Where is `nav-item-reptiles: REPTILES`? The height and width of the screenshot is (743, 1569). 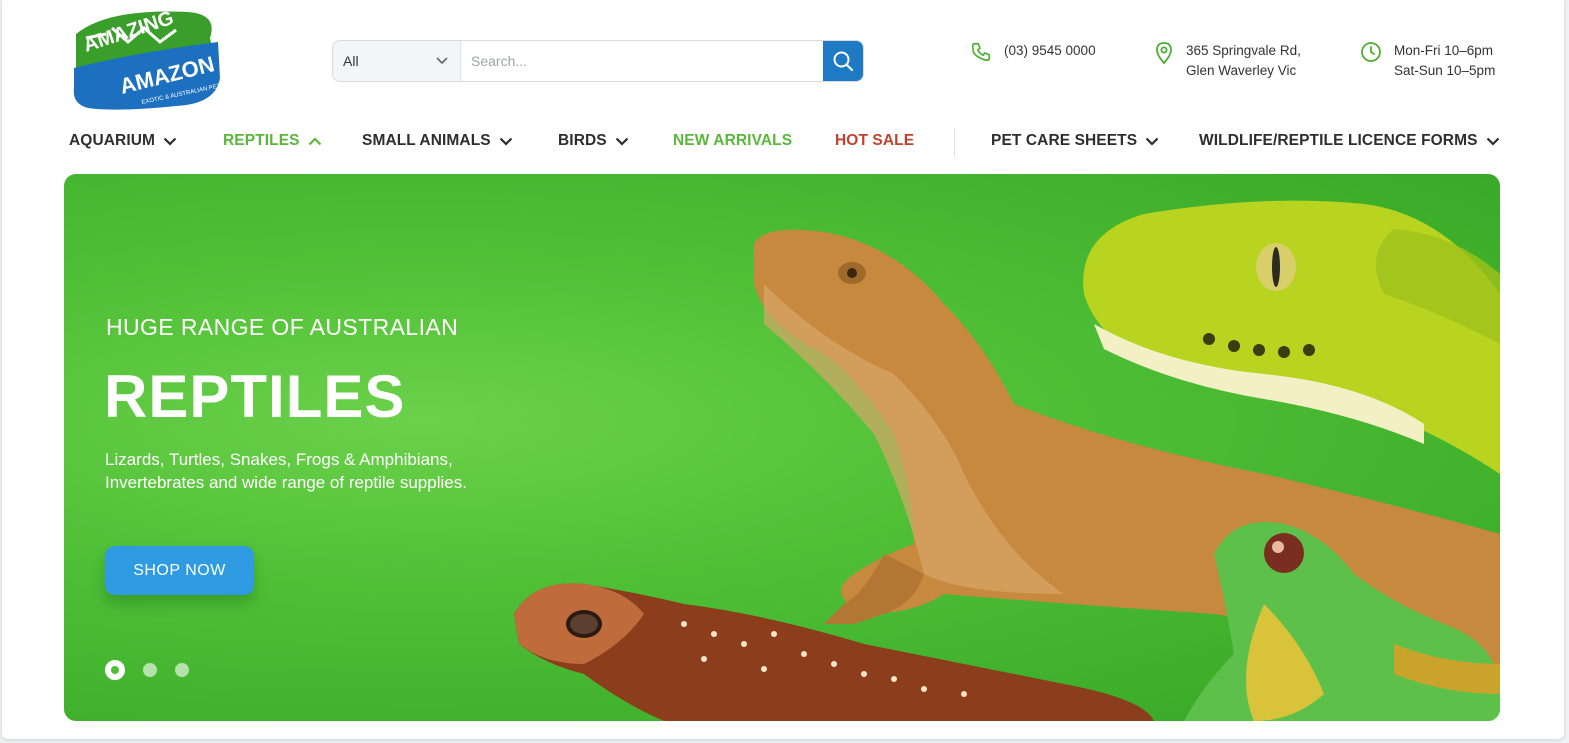 nav-item-reptiles: REPTILES is located at coordinates (272, 141).